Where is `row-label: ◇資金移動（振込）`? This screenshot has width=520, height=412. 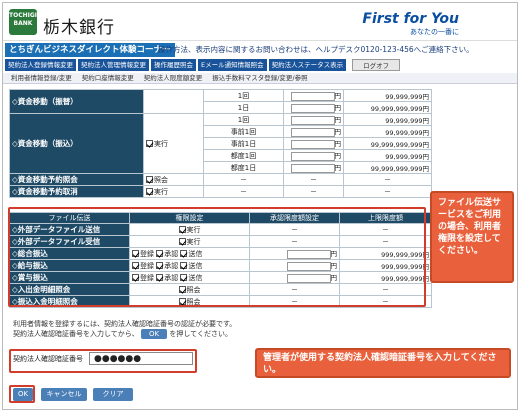 row-label: ◇資金移動（振込） is located at coordinates (76, 143).